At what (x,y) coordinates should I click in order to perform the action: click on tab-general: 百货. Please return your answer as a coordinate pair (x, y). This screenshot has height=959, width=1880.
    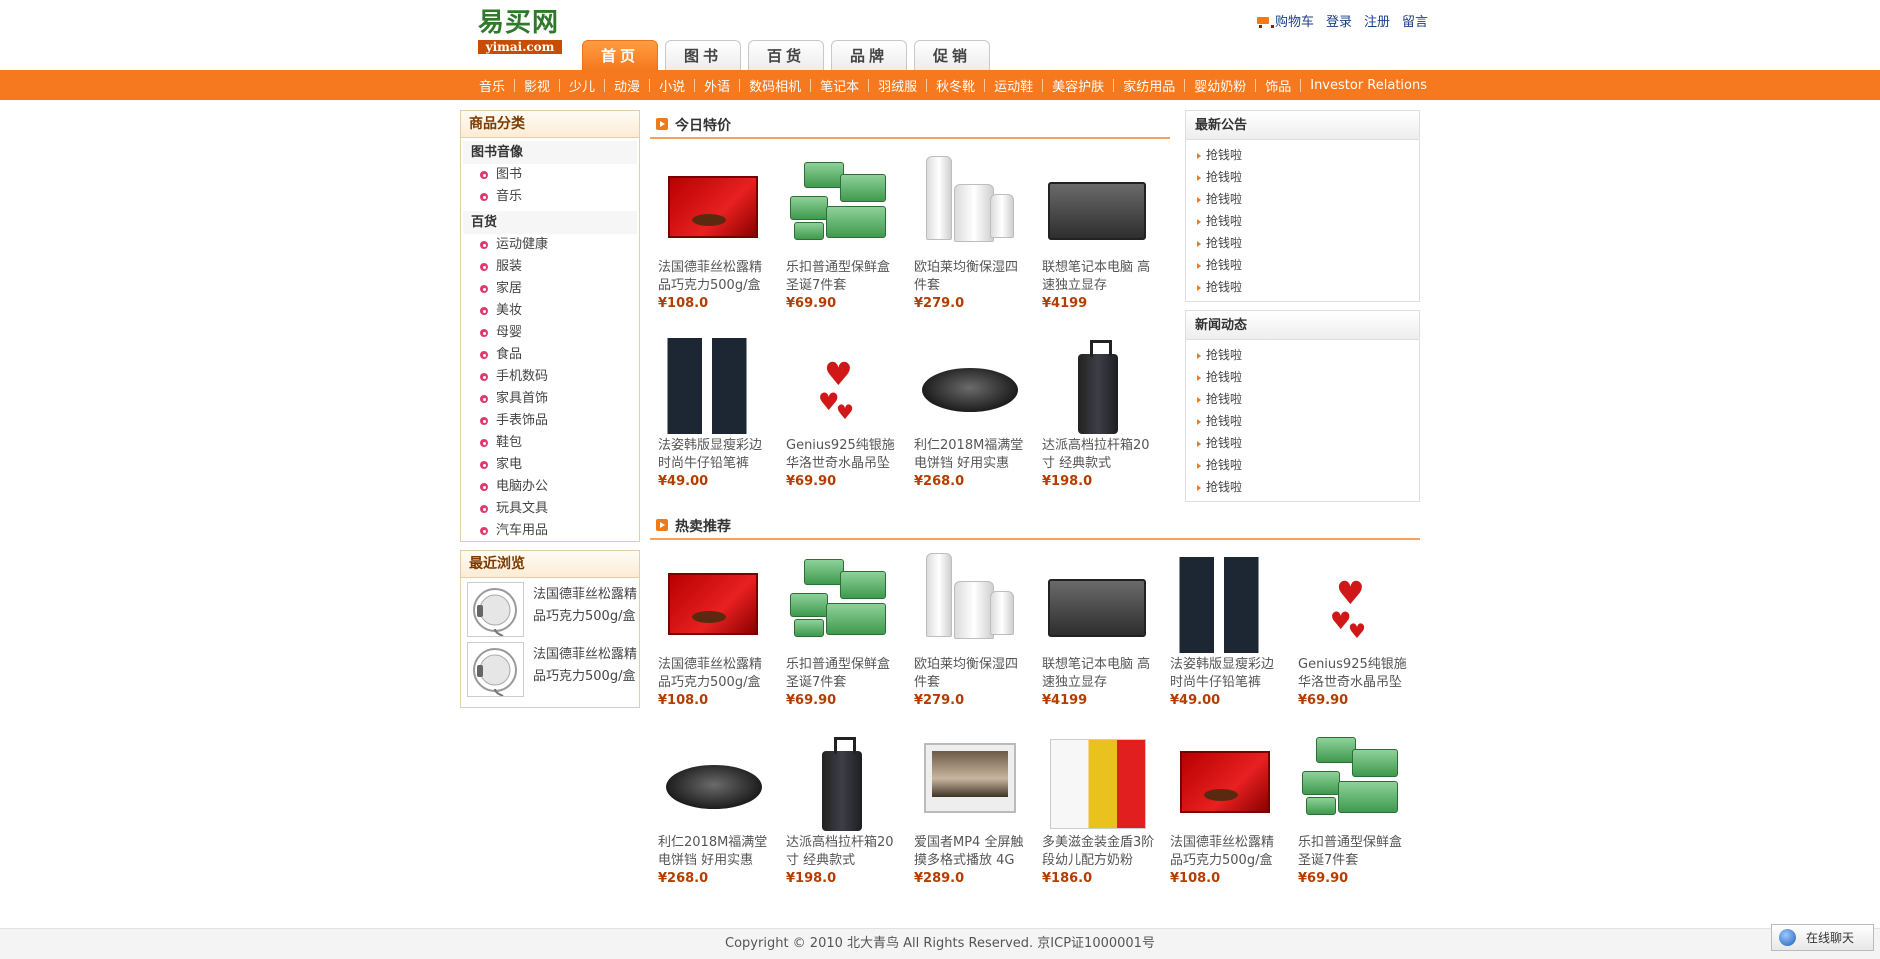
    Looking at the image, I should click on (786, 55).